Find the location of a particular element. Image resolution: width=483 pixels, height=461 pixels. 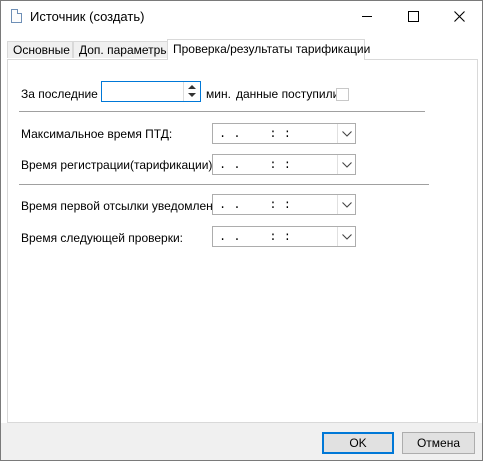

minimize-icon is located at coordinates (367, 16).